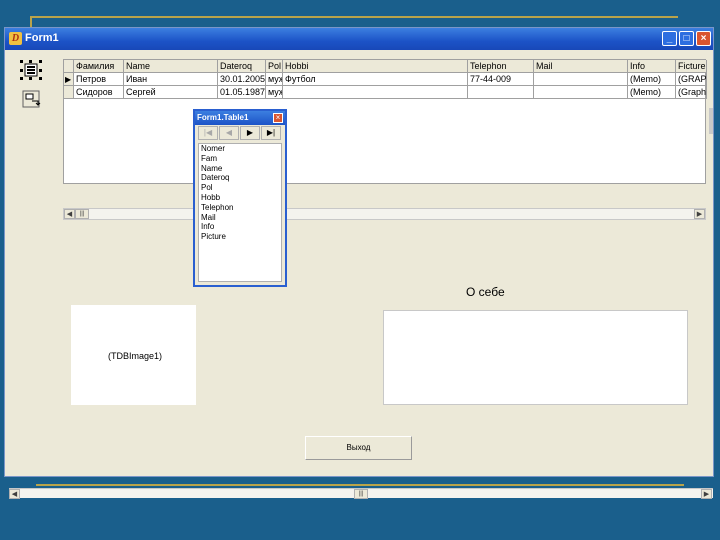 The width and height of the screenshot is (720, 540). What do you see at coordinates (42, 38) in the screenshot?
I see `window-title: Form1` at bounding box center [42, 38].